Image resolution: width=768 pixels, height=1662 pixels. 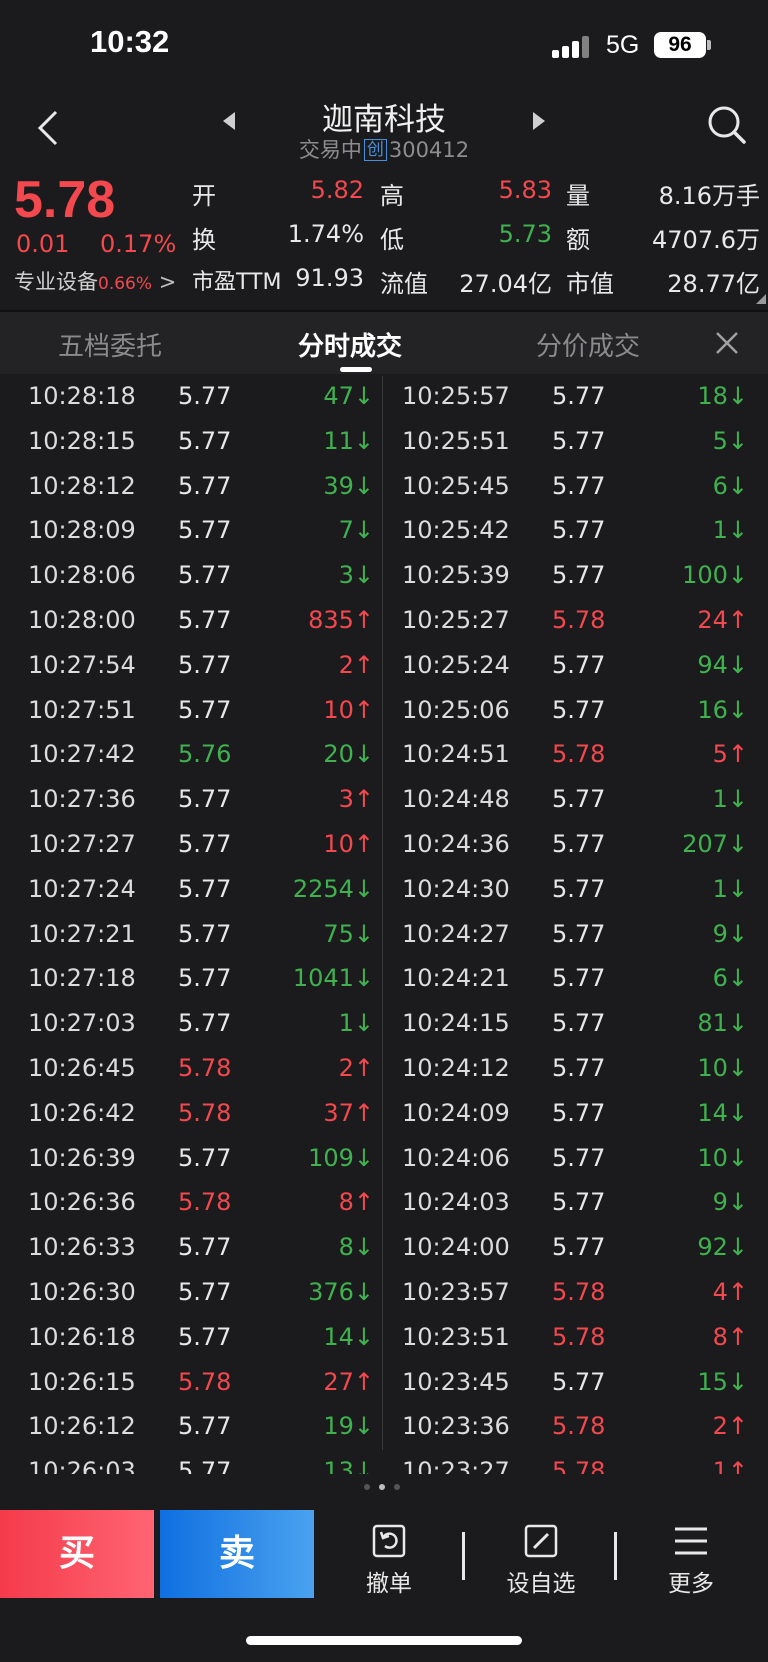 What do you see at coordinates (201, 1066) in the screenshot?
I see `trade-row: 10:26:45 5.78 2↑` at bounding box center [201, 1066].